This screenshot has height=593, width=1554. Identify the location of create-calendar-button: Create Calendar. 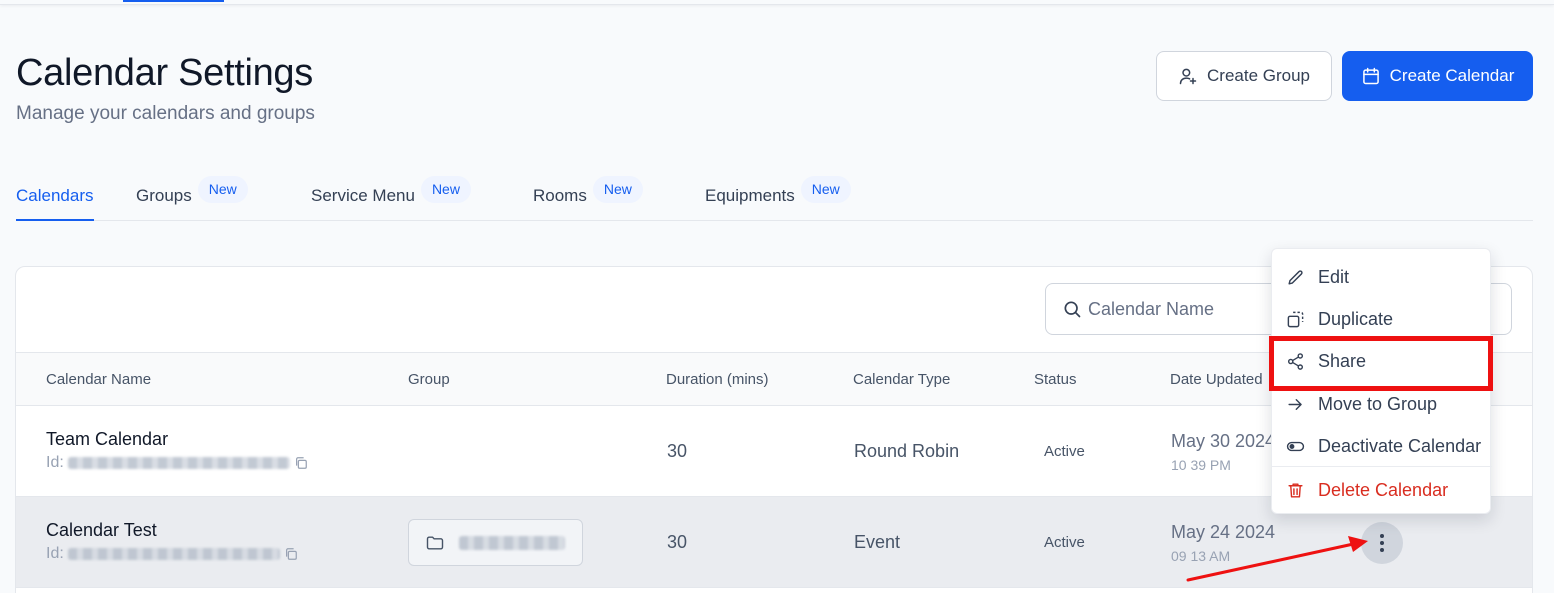
(1437, 76).